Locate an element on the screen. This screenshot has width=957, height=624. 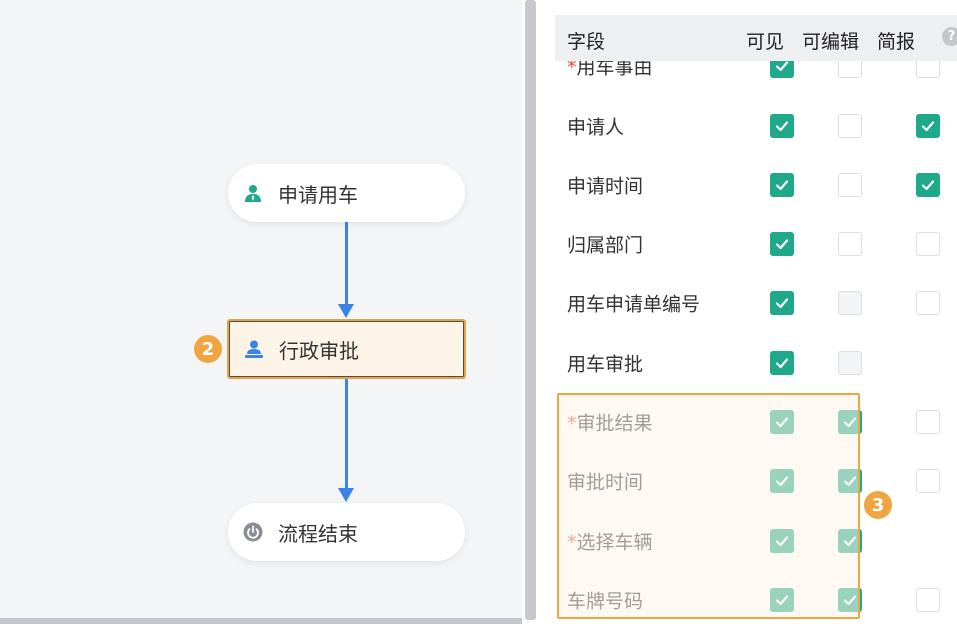
flow-node-label: 行政审批 is located at coordinates (319, 350).